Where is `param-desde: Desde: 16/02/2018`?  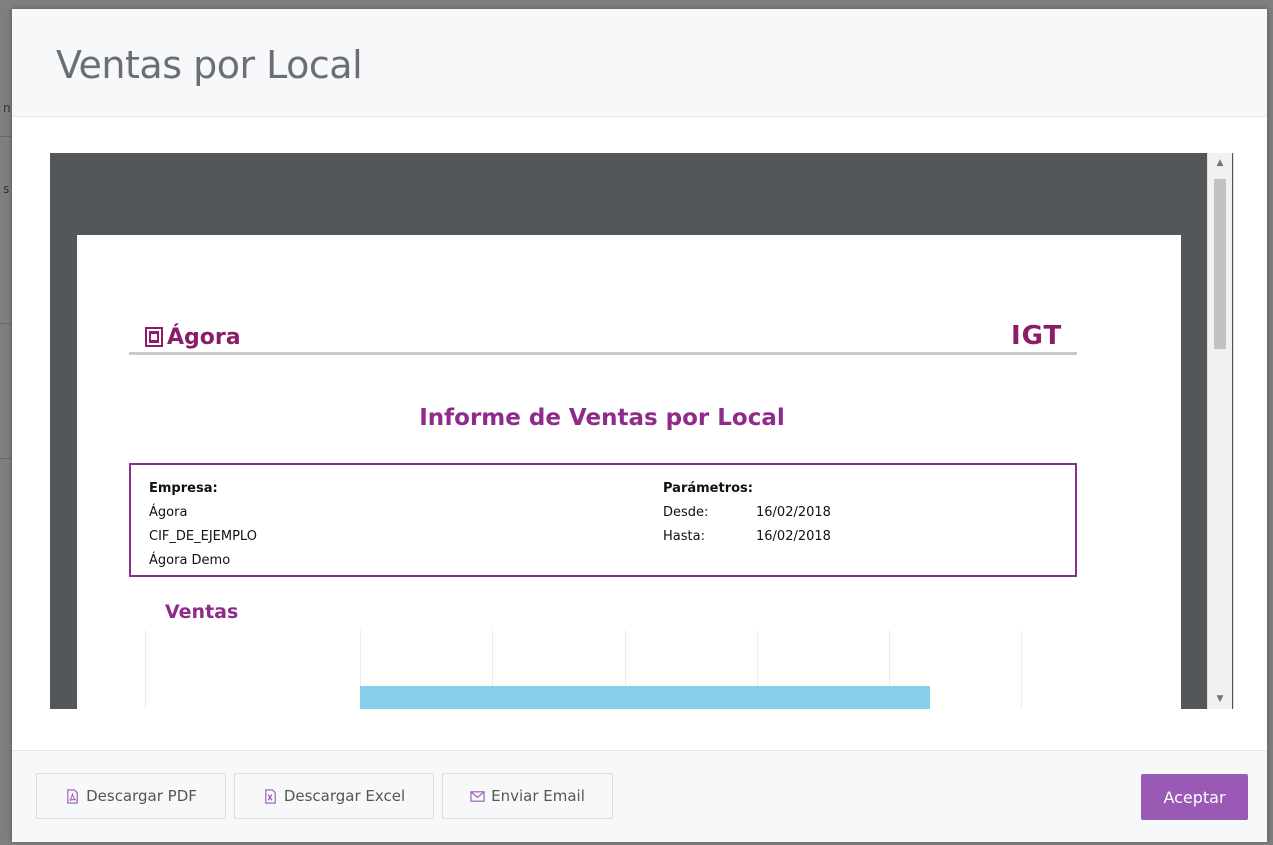
param-desde: Desde: 16/02/2018 is located at coordinates (747, 513).